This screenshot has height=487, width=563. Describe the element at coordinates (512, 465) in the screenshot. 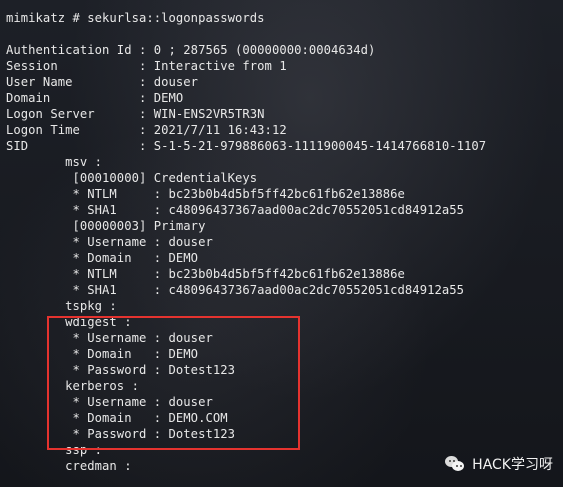

I see `watermark-label: HACK学习呀` at that location.